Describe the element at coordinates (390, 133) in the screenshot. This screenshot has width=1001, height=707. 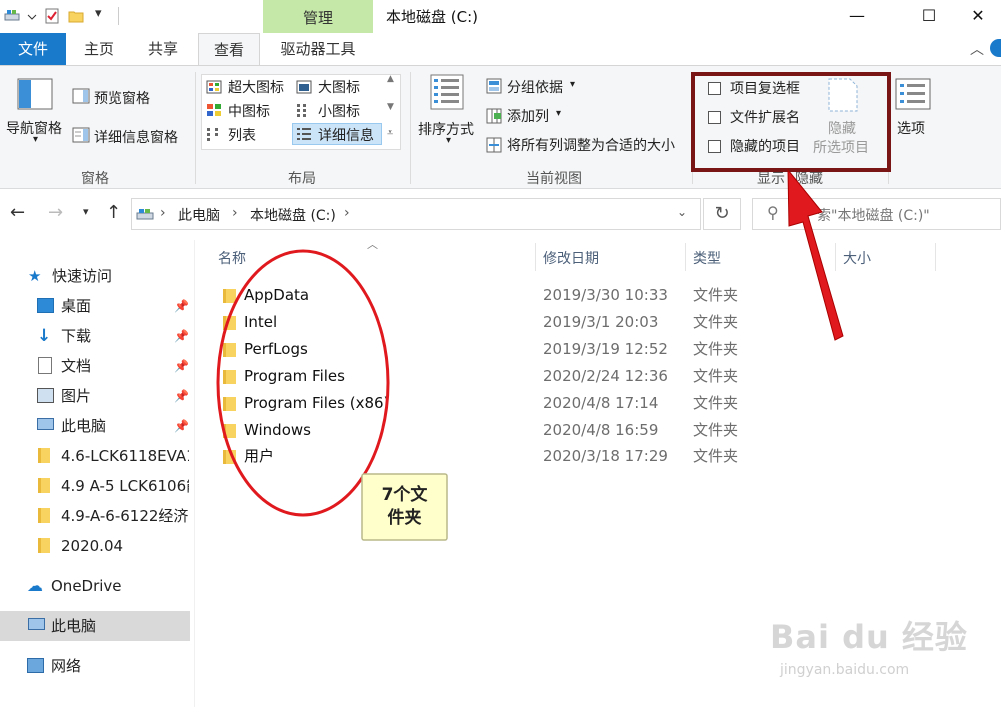
I see `gallery-more-icon: ⩡` at that location.